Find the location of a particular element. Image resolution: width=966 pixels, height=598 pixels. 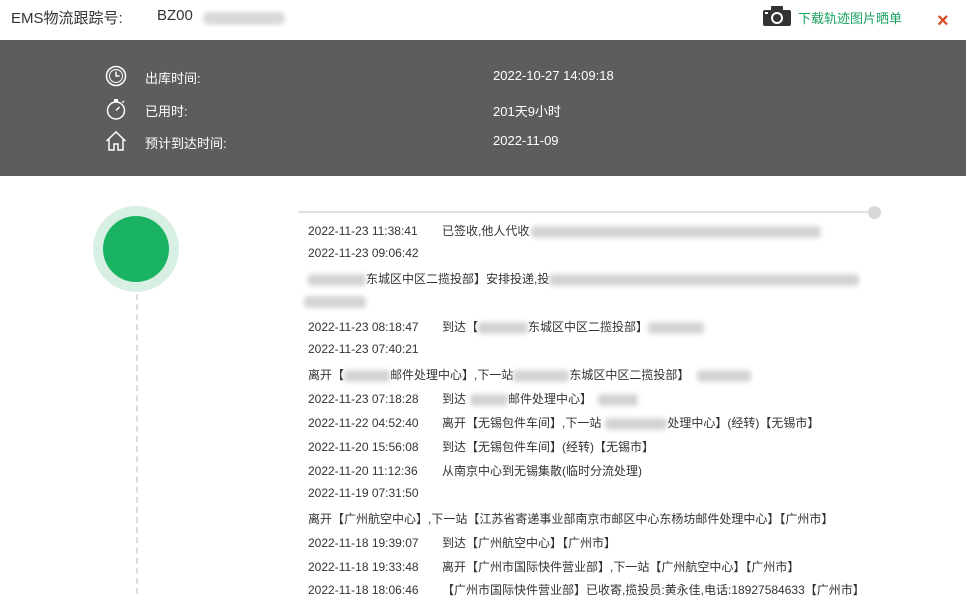

event-text-2: 邮件处理中心】 is located at coordinates (550, 399).